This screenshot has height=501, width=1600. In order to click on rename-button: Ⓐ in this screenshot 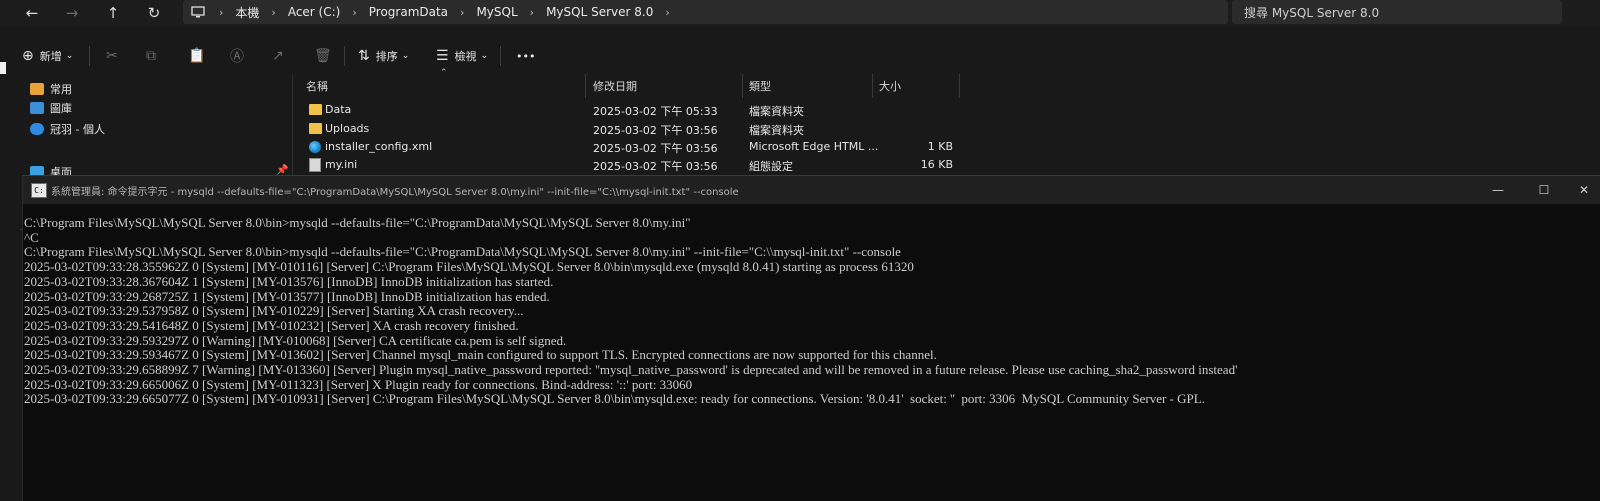, I will do `click(240, 56)`.